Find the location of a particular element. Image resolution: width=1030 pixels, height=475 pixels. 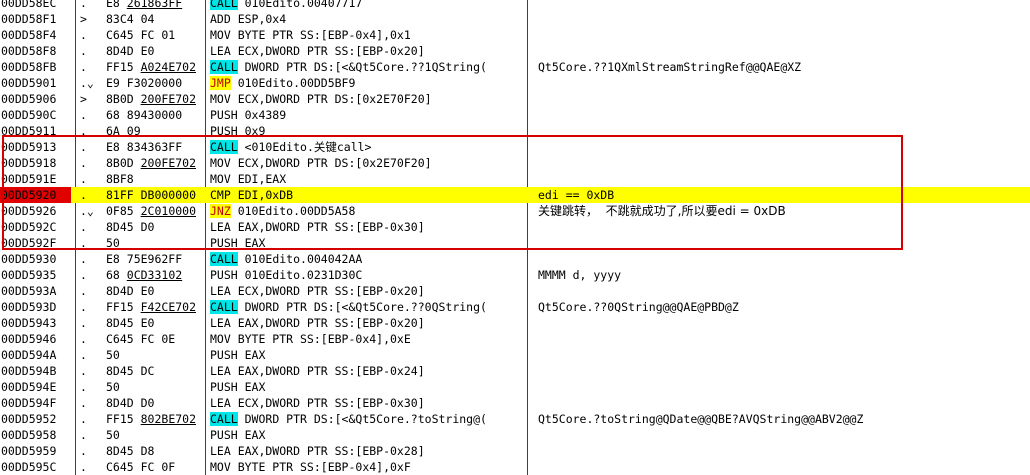

row-address: 00DD5913 is located at coordinates (35, 147).